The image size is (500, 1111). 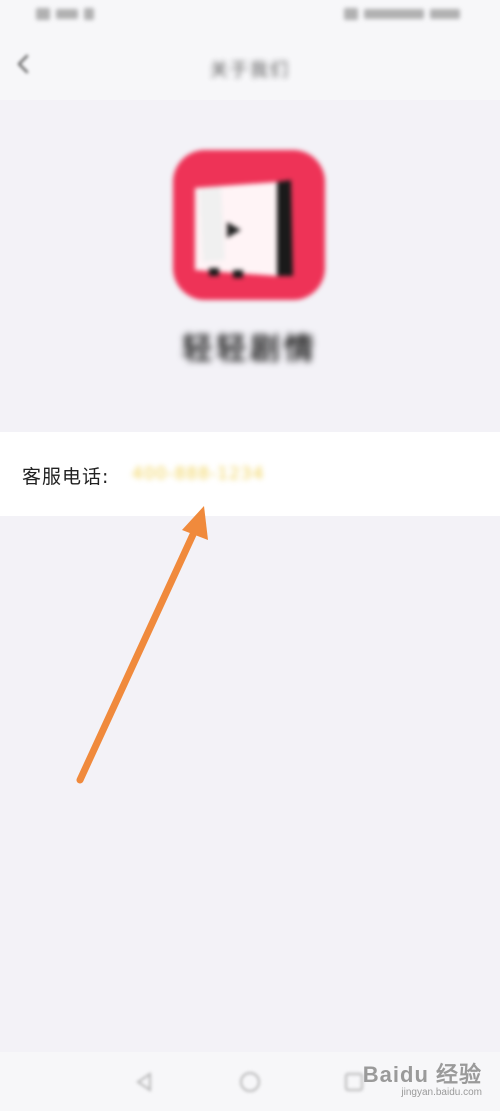 I want to click on notification-icon, so click(x=89, y=14).